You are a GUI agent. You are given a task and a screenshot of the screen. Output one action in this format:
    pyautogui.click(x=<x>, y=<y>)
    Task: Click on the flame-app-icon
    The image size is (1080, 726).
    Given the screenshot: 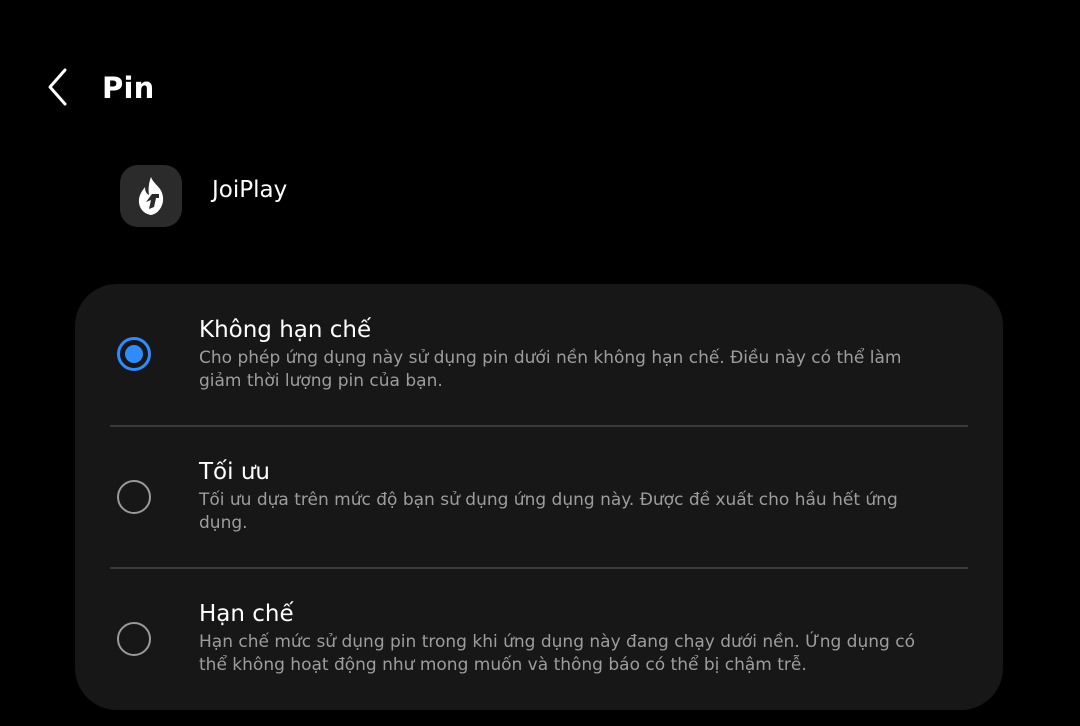 What is the action you would take?
    pyautogui.click(x=151, y=196)
    